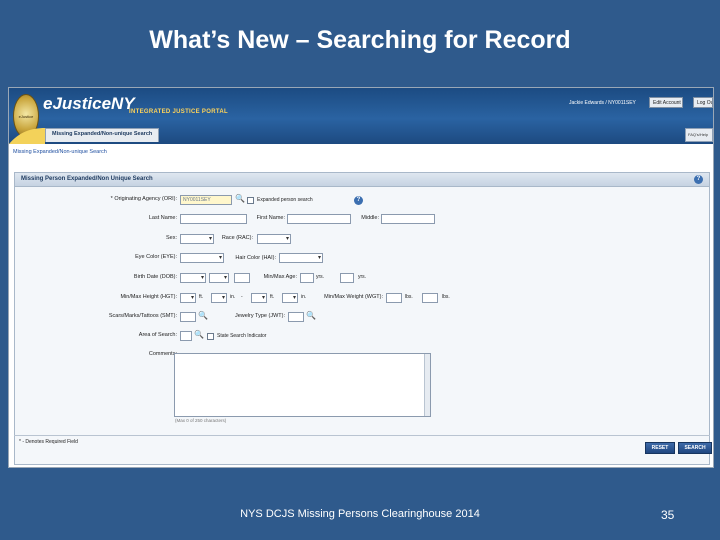 The height and width of the screenshot is (540, 720). I want to click on sex-label: Sex:, so click(171, 238).